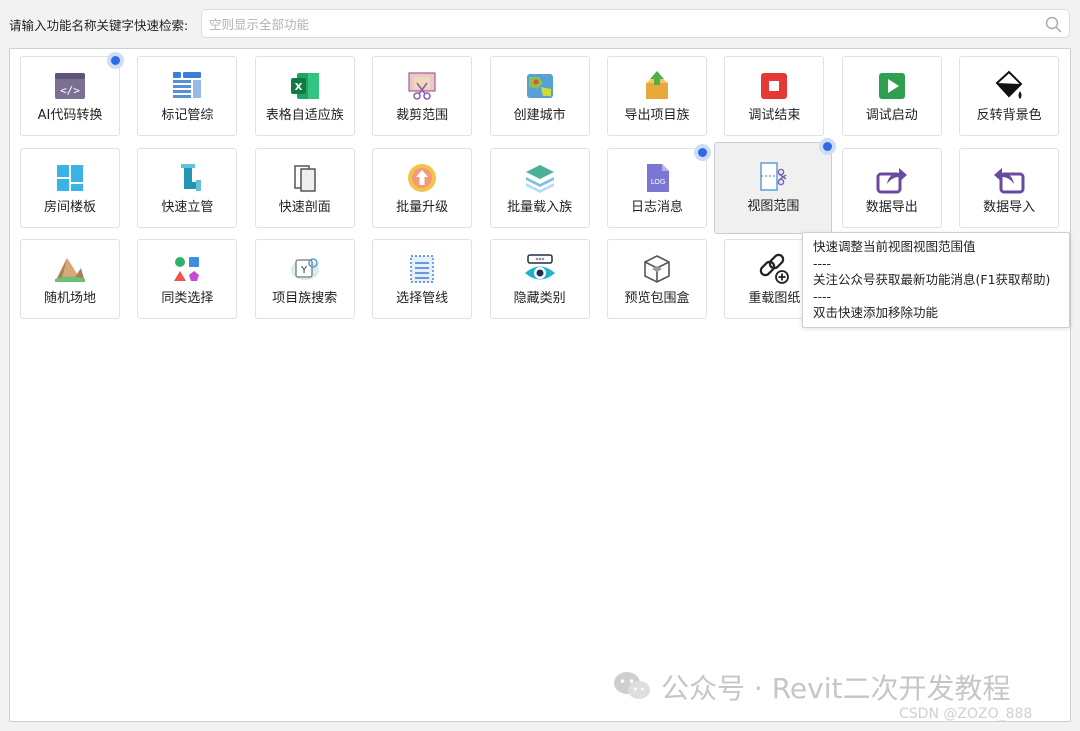 The height and width of the screenshot is (731, 1080). I want to click on code-window-icon: </>, so click(70, 86).